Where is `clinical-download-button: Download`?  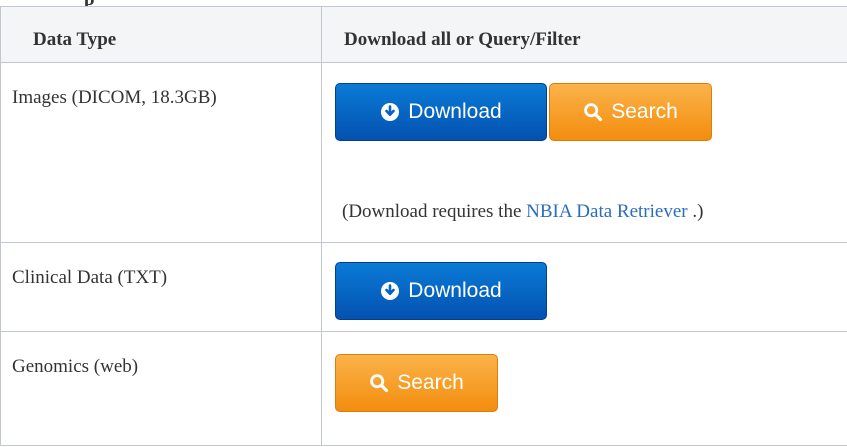 clinical-download-button: Download is located at coordinates (441, 291).